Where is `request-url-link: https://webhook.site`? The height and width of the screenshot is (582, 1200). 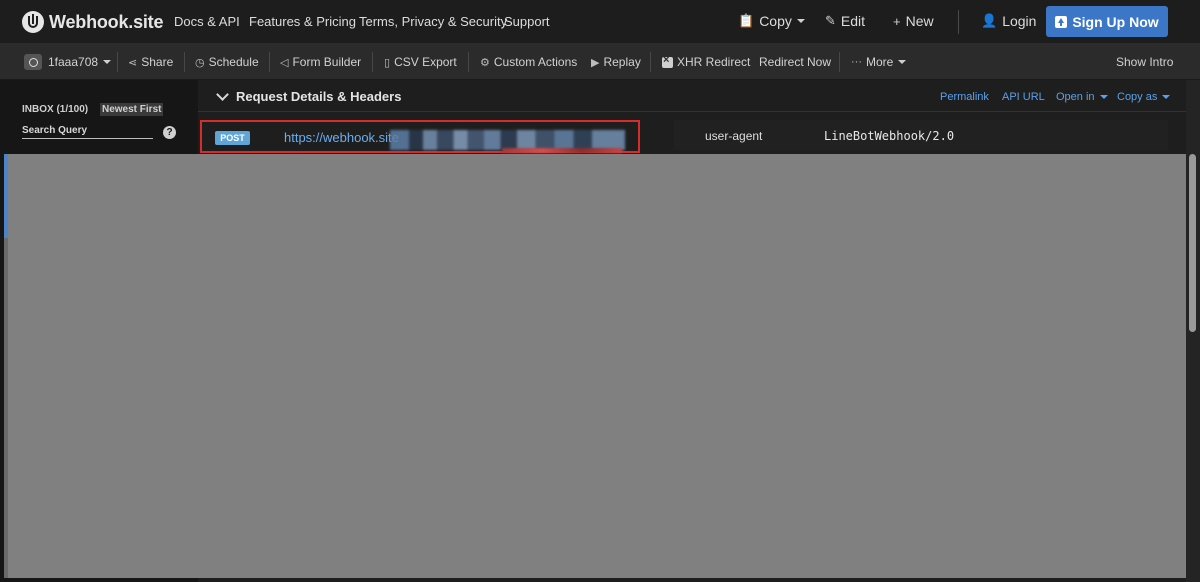 request-url-link: https://webhook.site is located at coordinates (341, 137).